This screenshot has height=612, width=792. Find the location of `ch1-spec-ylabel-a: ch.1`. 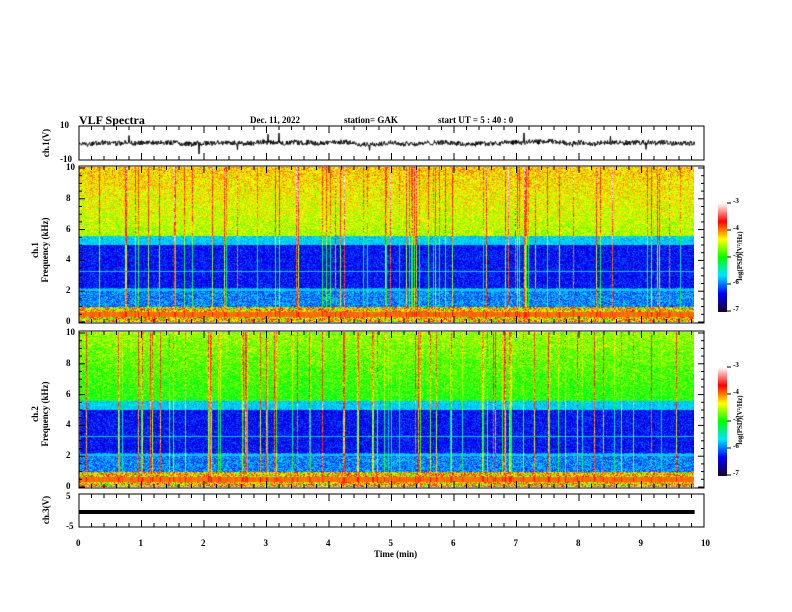

ch1-spec-ylabel-a: ch.1 is located at coordinates (35, 250).